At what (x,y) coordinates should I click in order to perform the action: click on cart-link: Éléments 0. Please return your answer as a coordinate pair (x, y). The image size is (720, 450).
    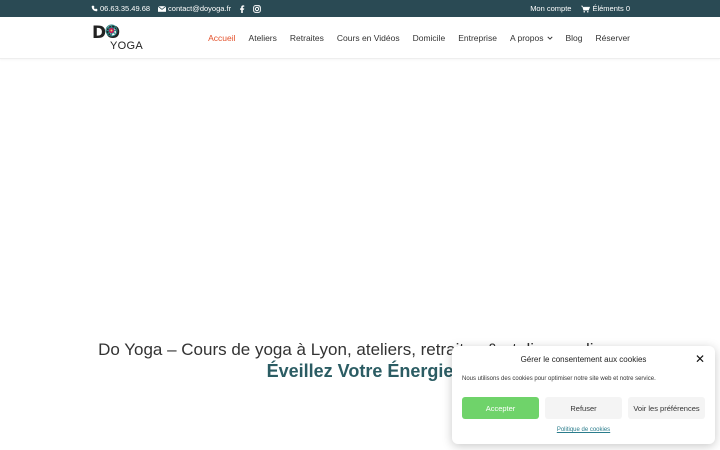
    Looking at the image, I should click on (605, 8).